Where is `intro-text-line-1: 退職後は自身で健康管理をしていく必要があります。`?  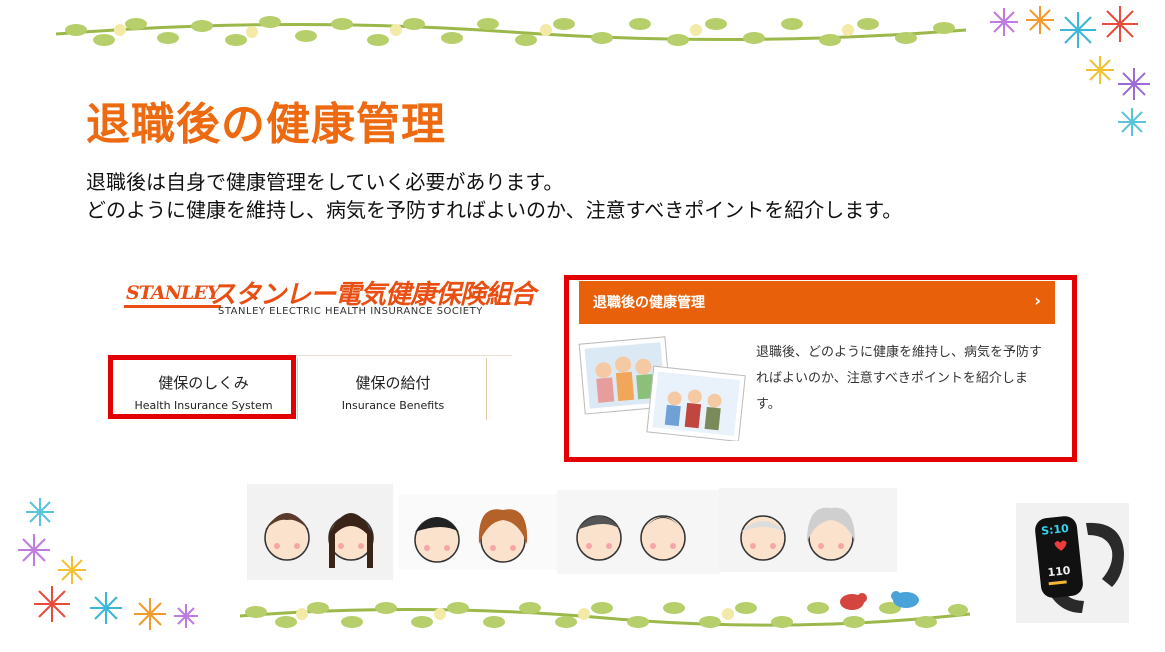
intro-text-line-1: 退職後は自身で健康管理をしていく必要があります。 is located at coordinates (325, 182).